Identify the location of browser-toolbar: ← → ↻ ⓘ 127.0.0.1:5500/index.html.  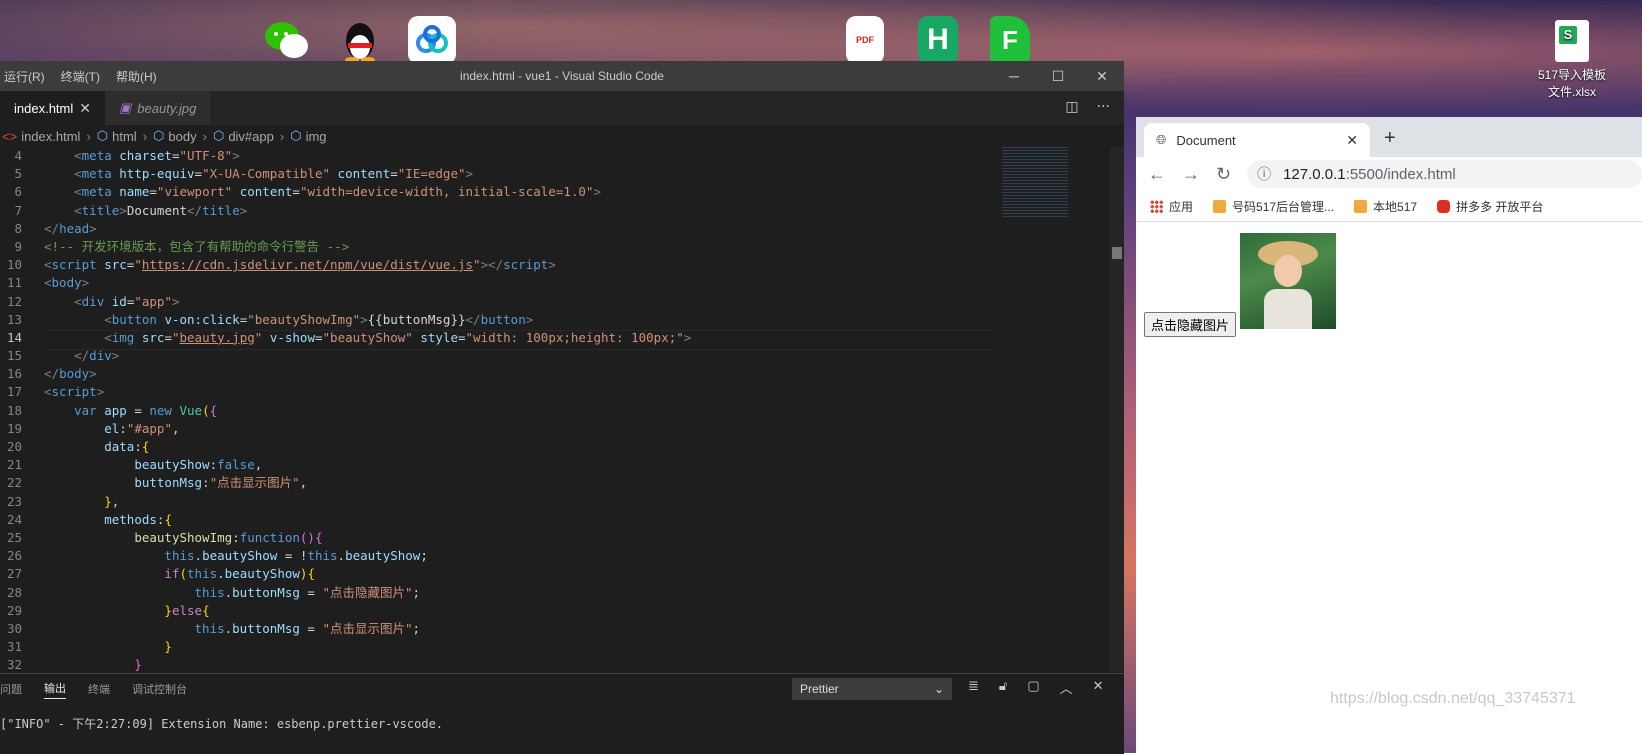
(1389, 174).